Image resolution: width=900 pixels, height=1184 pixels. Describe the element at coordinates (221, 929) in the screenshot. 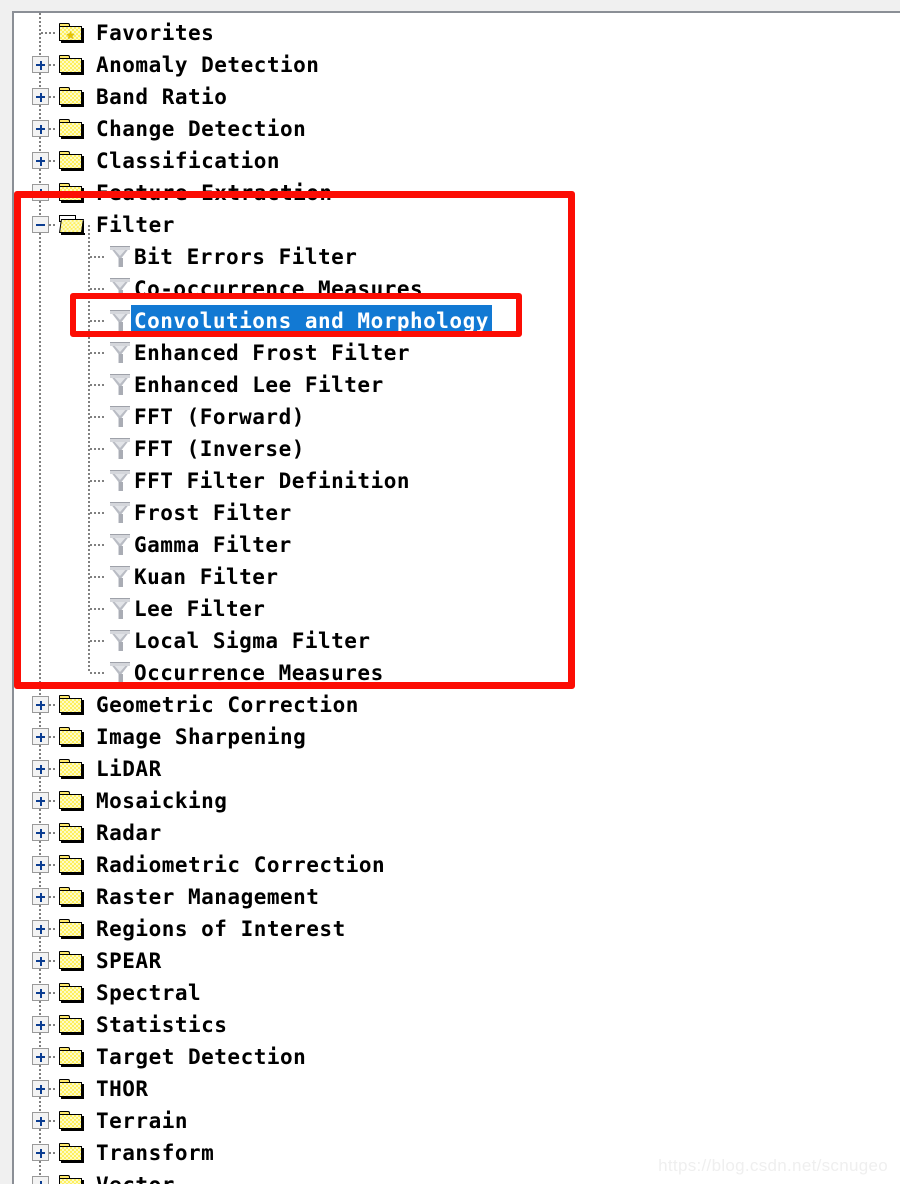

I see `tree-item-label: Regions of Interest` at that location.